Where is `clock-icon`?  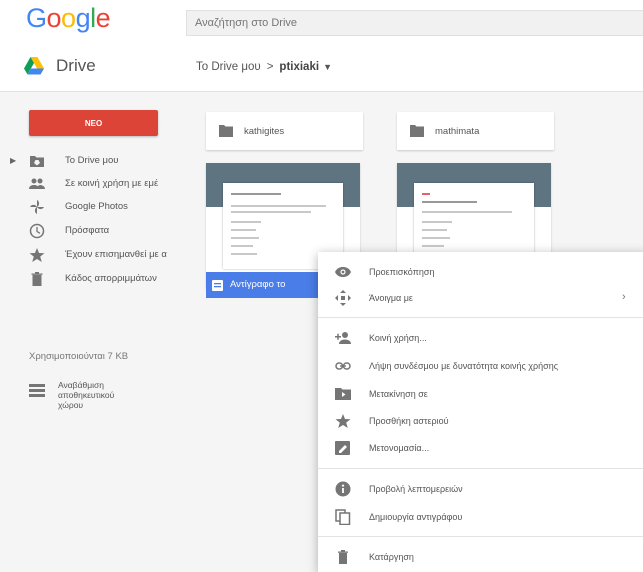 clock-icon is located at coordinates (37, 231).